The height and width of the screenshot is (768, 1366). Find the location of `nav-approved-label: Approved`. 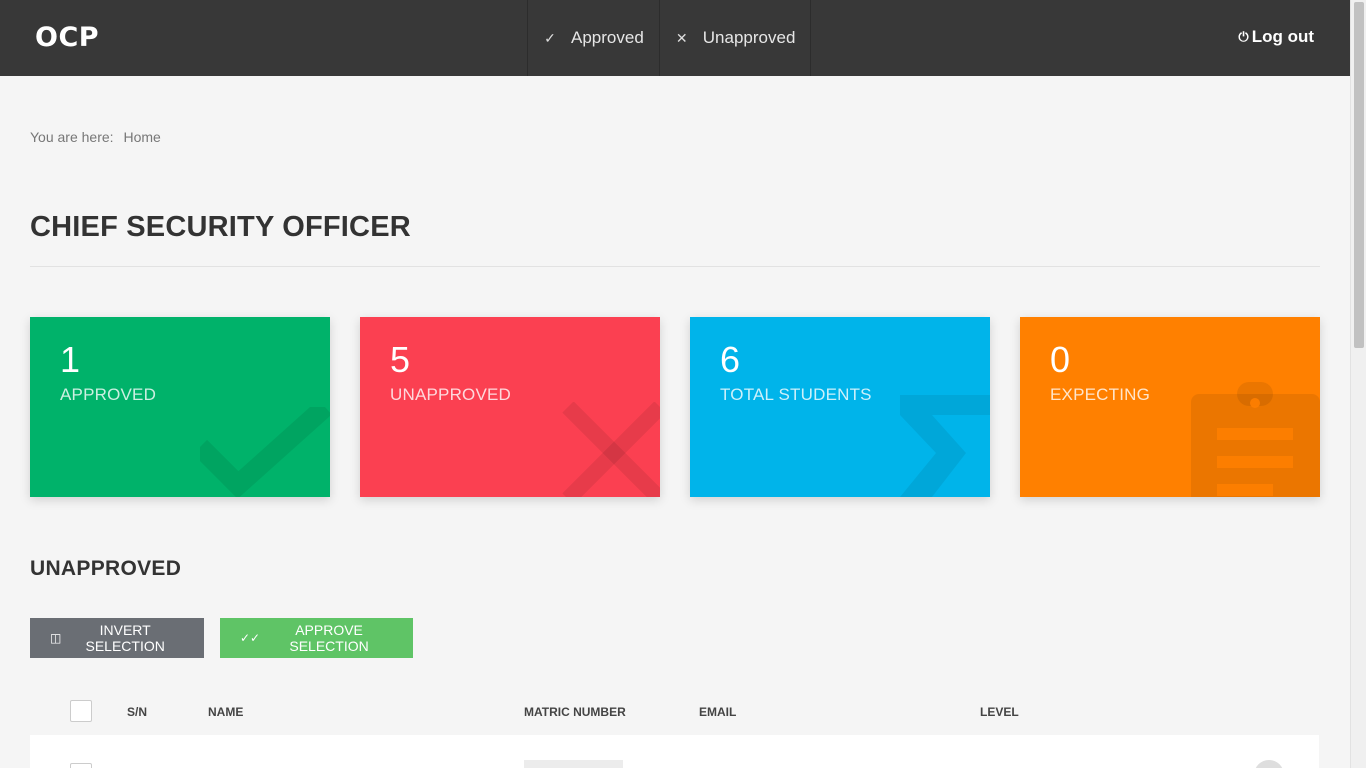

nav-approved-label: Approved is located at coordinates (607, 37).